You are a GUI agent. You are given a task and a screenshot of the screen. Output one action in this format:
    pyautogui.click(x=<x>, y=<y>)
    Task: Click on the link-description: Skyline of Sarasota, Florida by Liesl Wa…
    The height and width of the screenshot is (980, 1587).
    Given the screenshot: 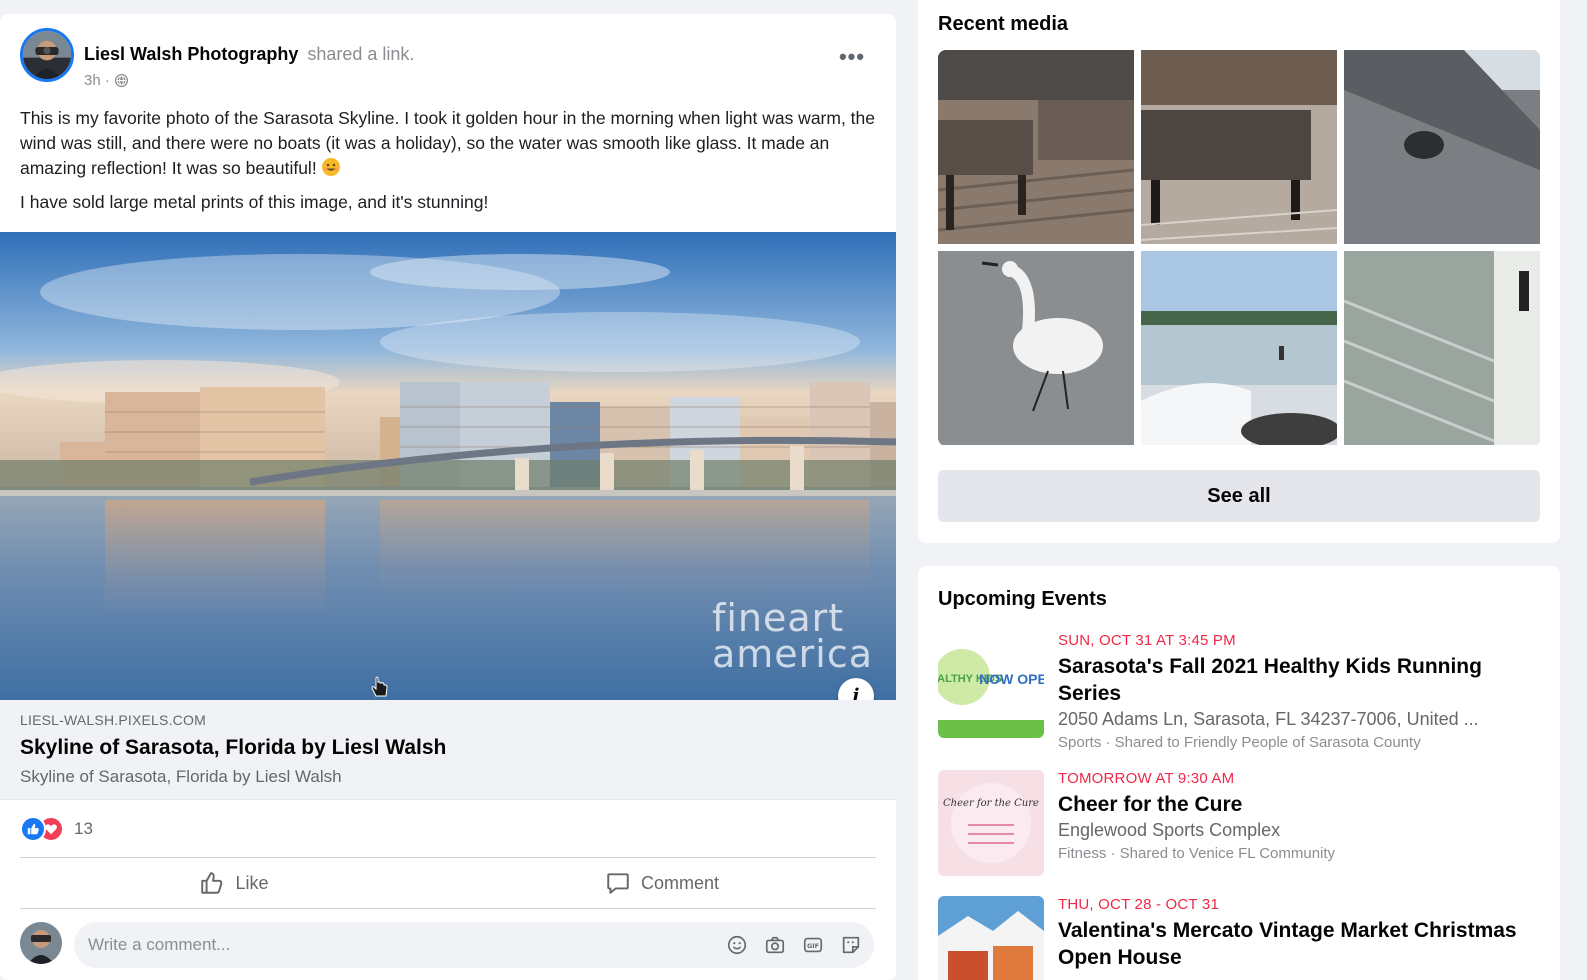 What is the action you would take?
    pyautogui.click(x=181, y=776)
    